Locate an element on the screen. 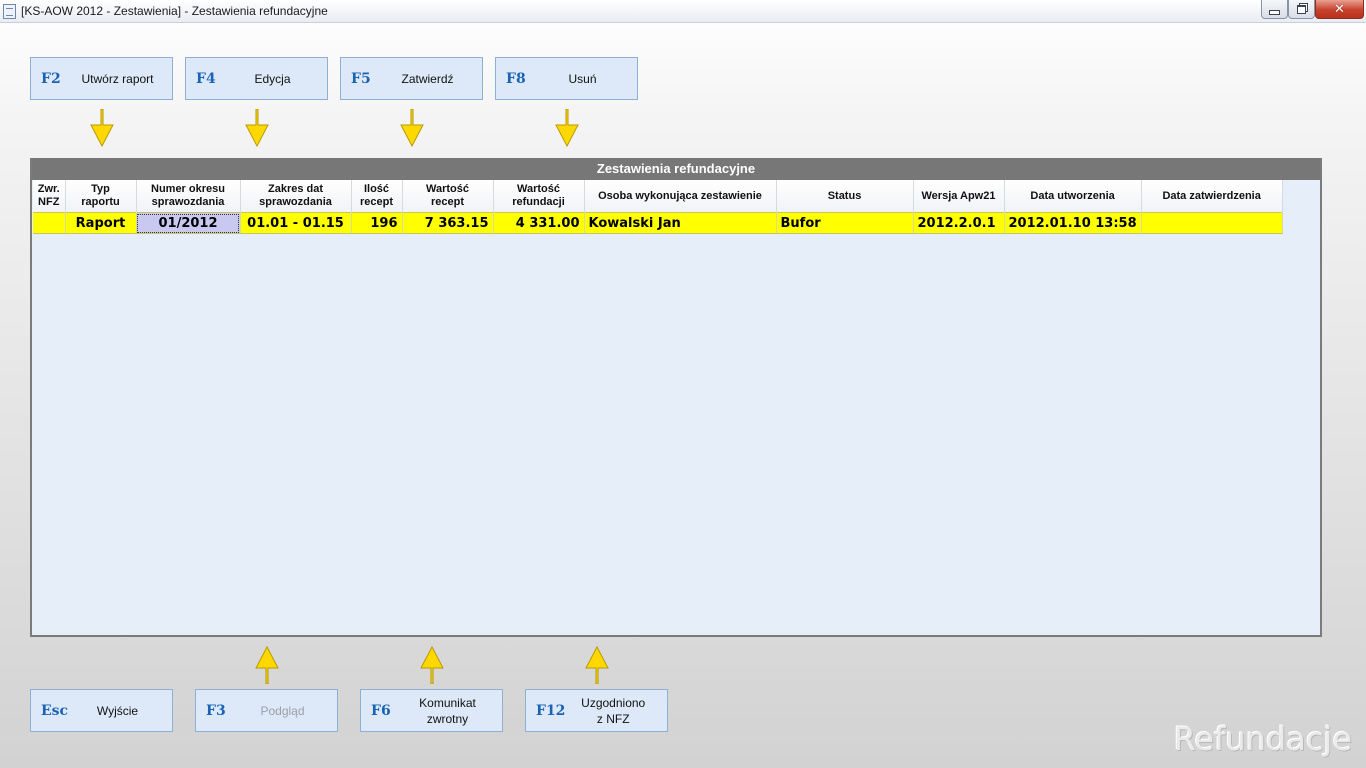  column-header: Zwr. NFZ is located at coordinates (49, 196).